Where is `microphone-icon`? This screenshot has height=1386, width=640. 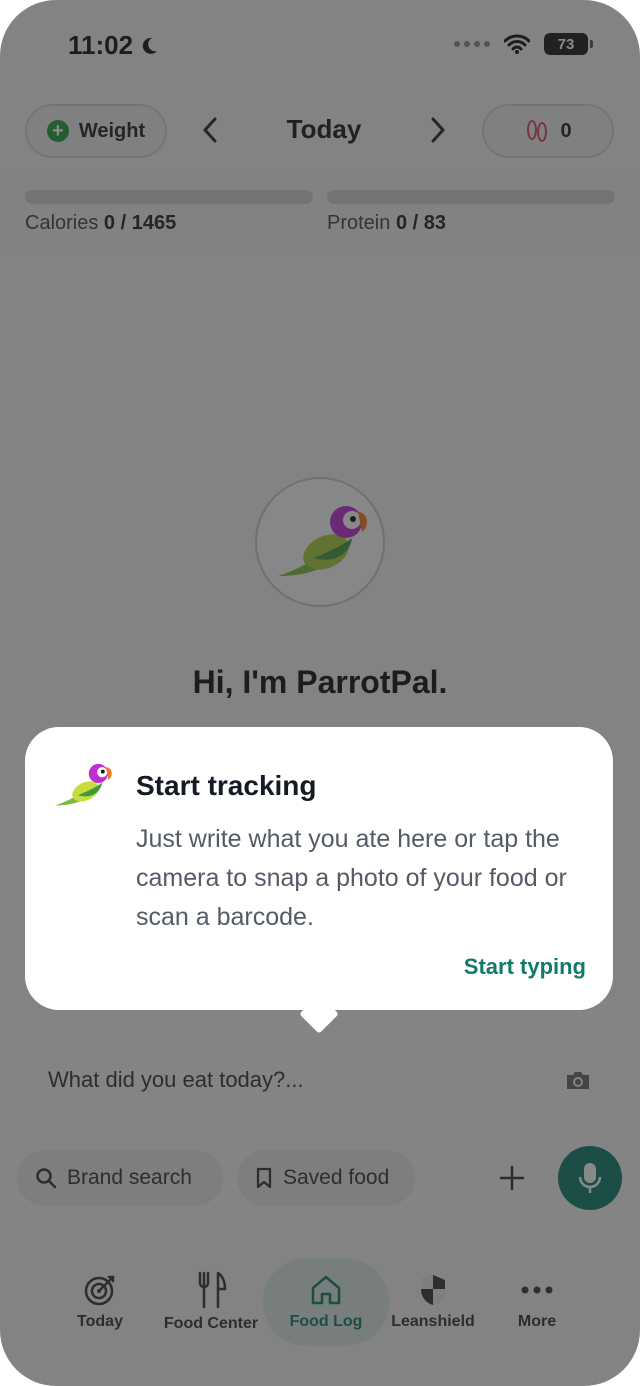
microphone-icon is located at coordinates (590, 1178).